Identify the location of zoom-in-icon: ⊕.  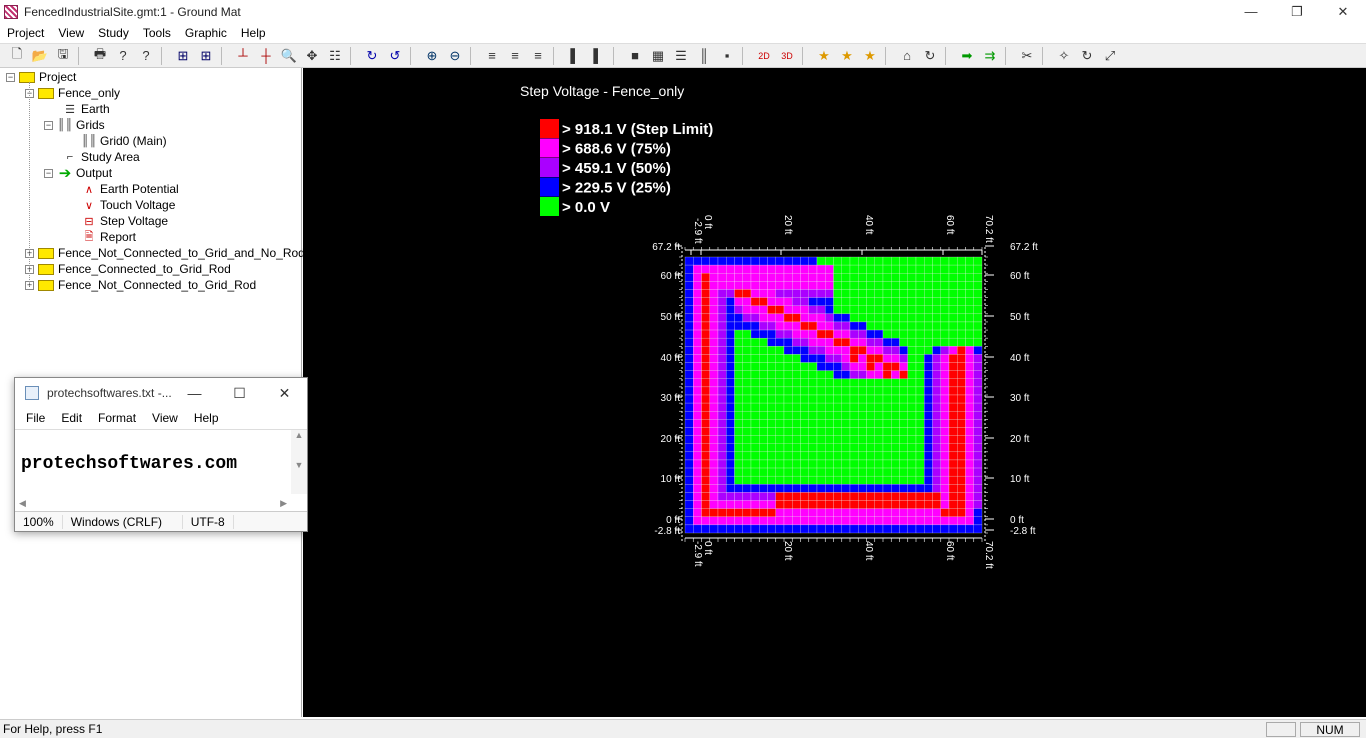
(432, 56).